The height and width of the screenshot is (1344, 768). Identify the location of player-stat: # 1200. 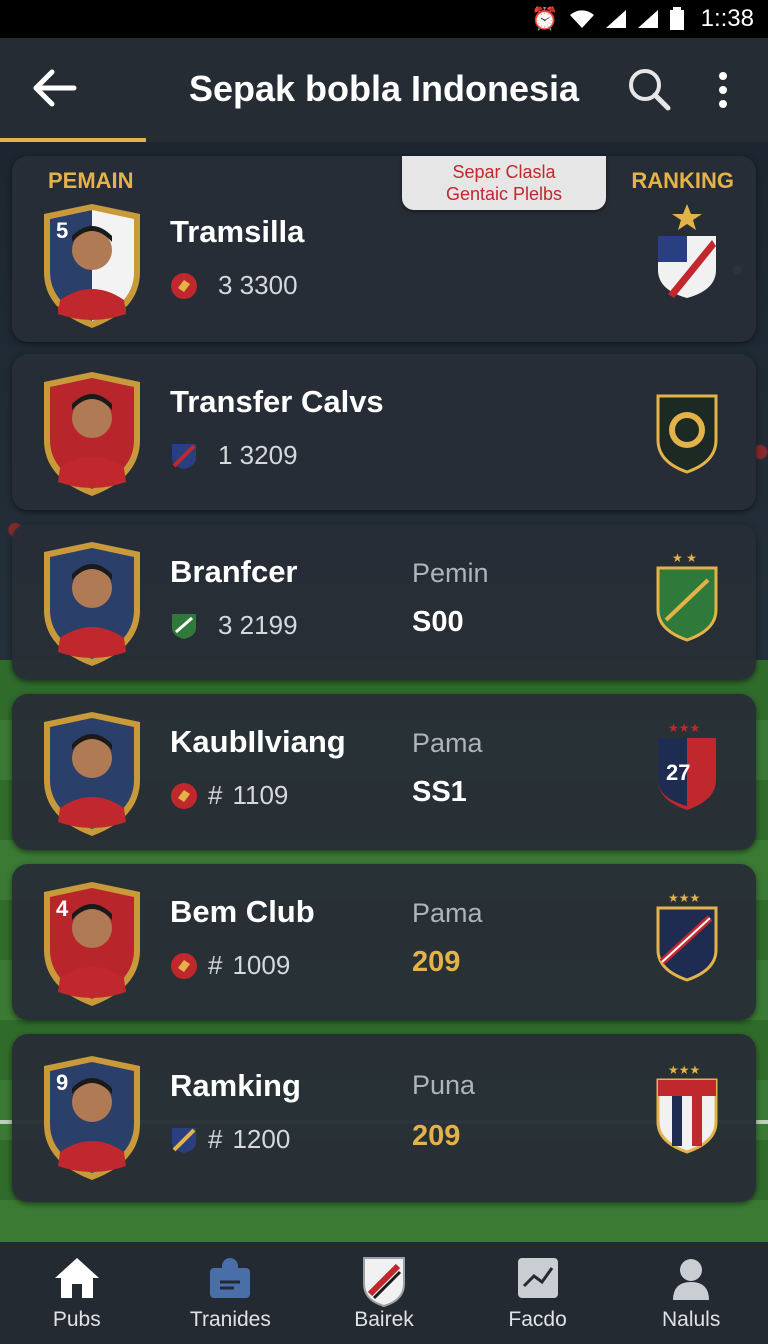
(230, 1139).